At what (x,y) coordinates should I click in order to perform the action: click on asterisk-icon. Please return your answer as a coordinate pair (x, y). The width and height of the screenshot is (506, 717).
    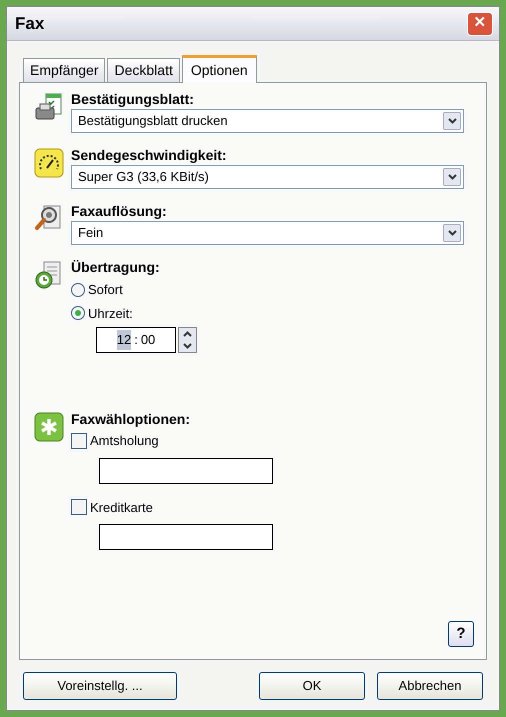
    Looking at the image, I should click on (49, 427).